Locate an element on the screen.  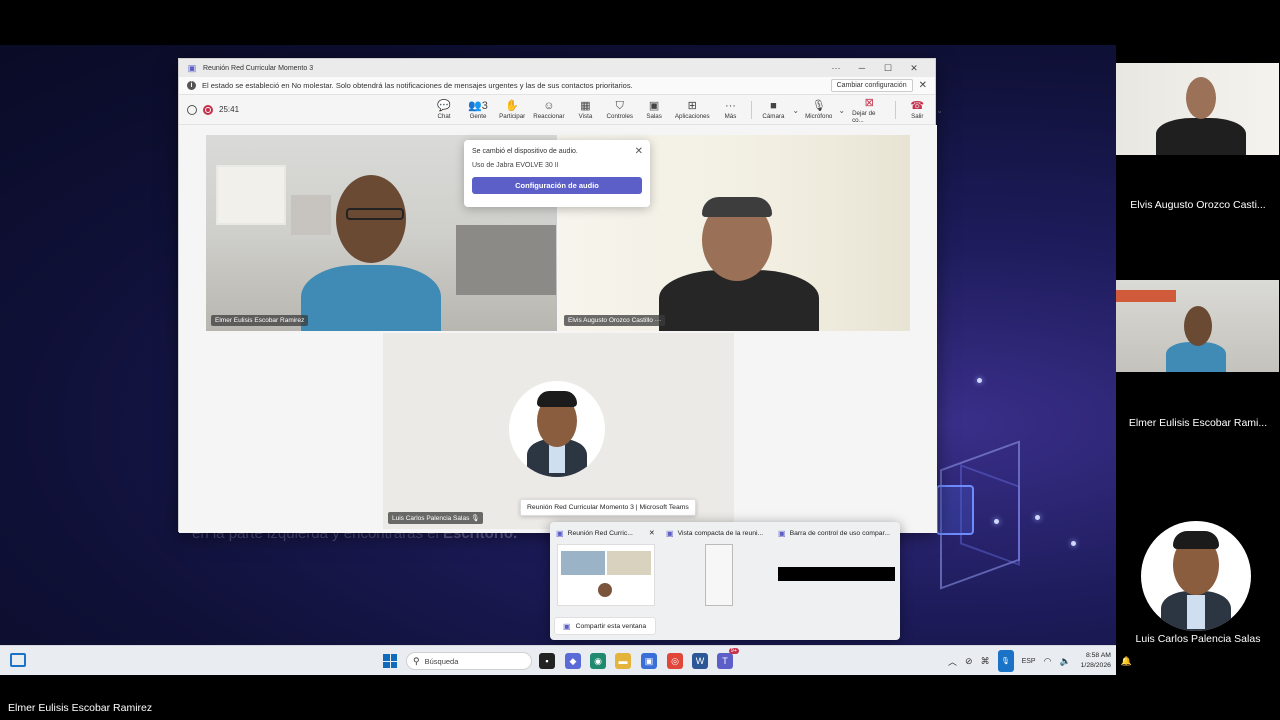
stop-share-icon: ⊠ is located at coordinates (869, 102).